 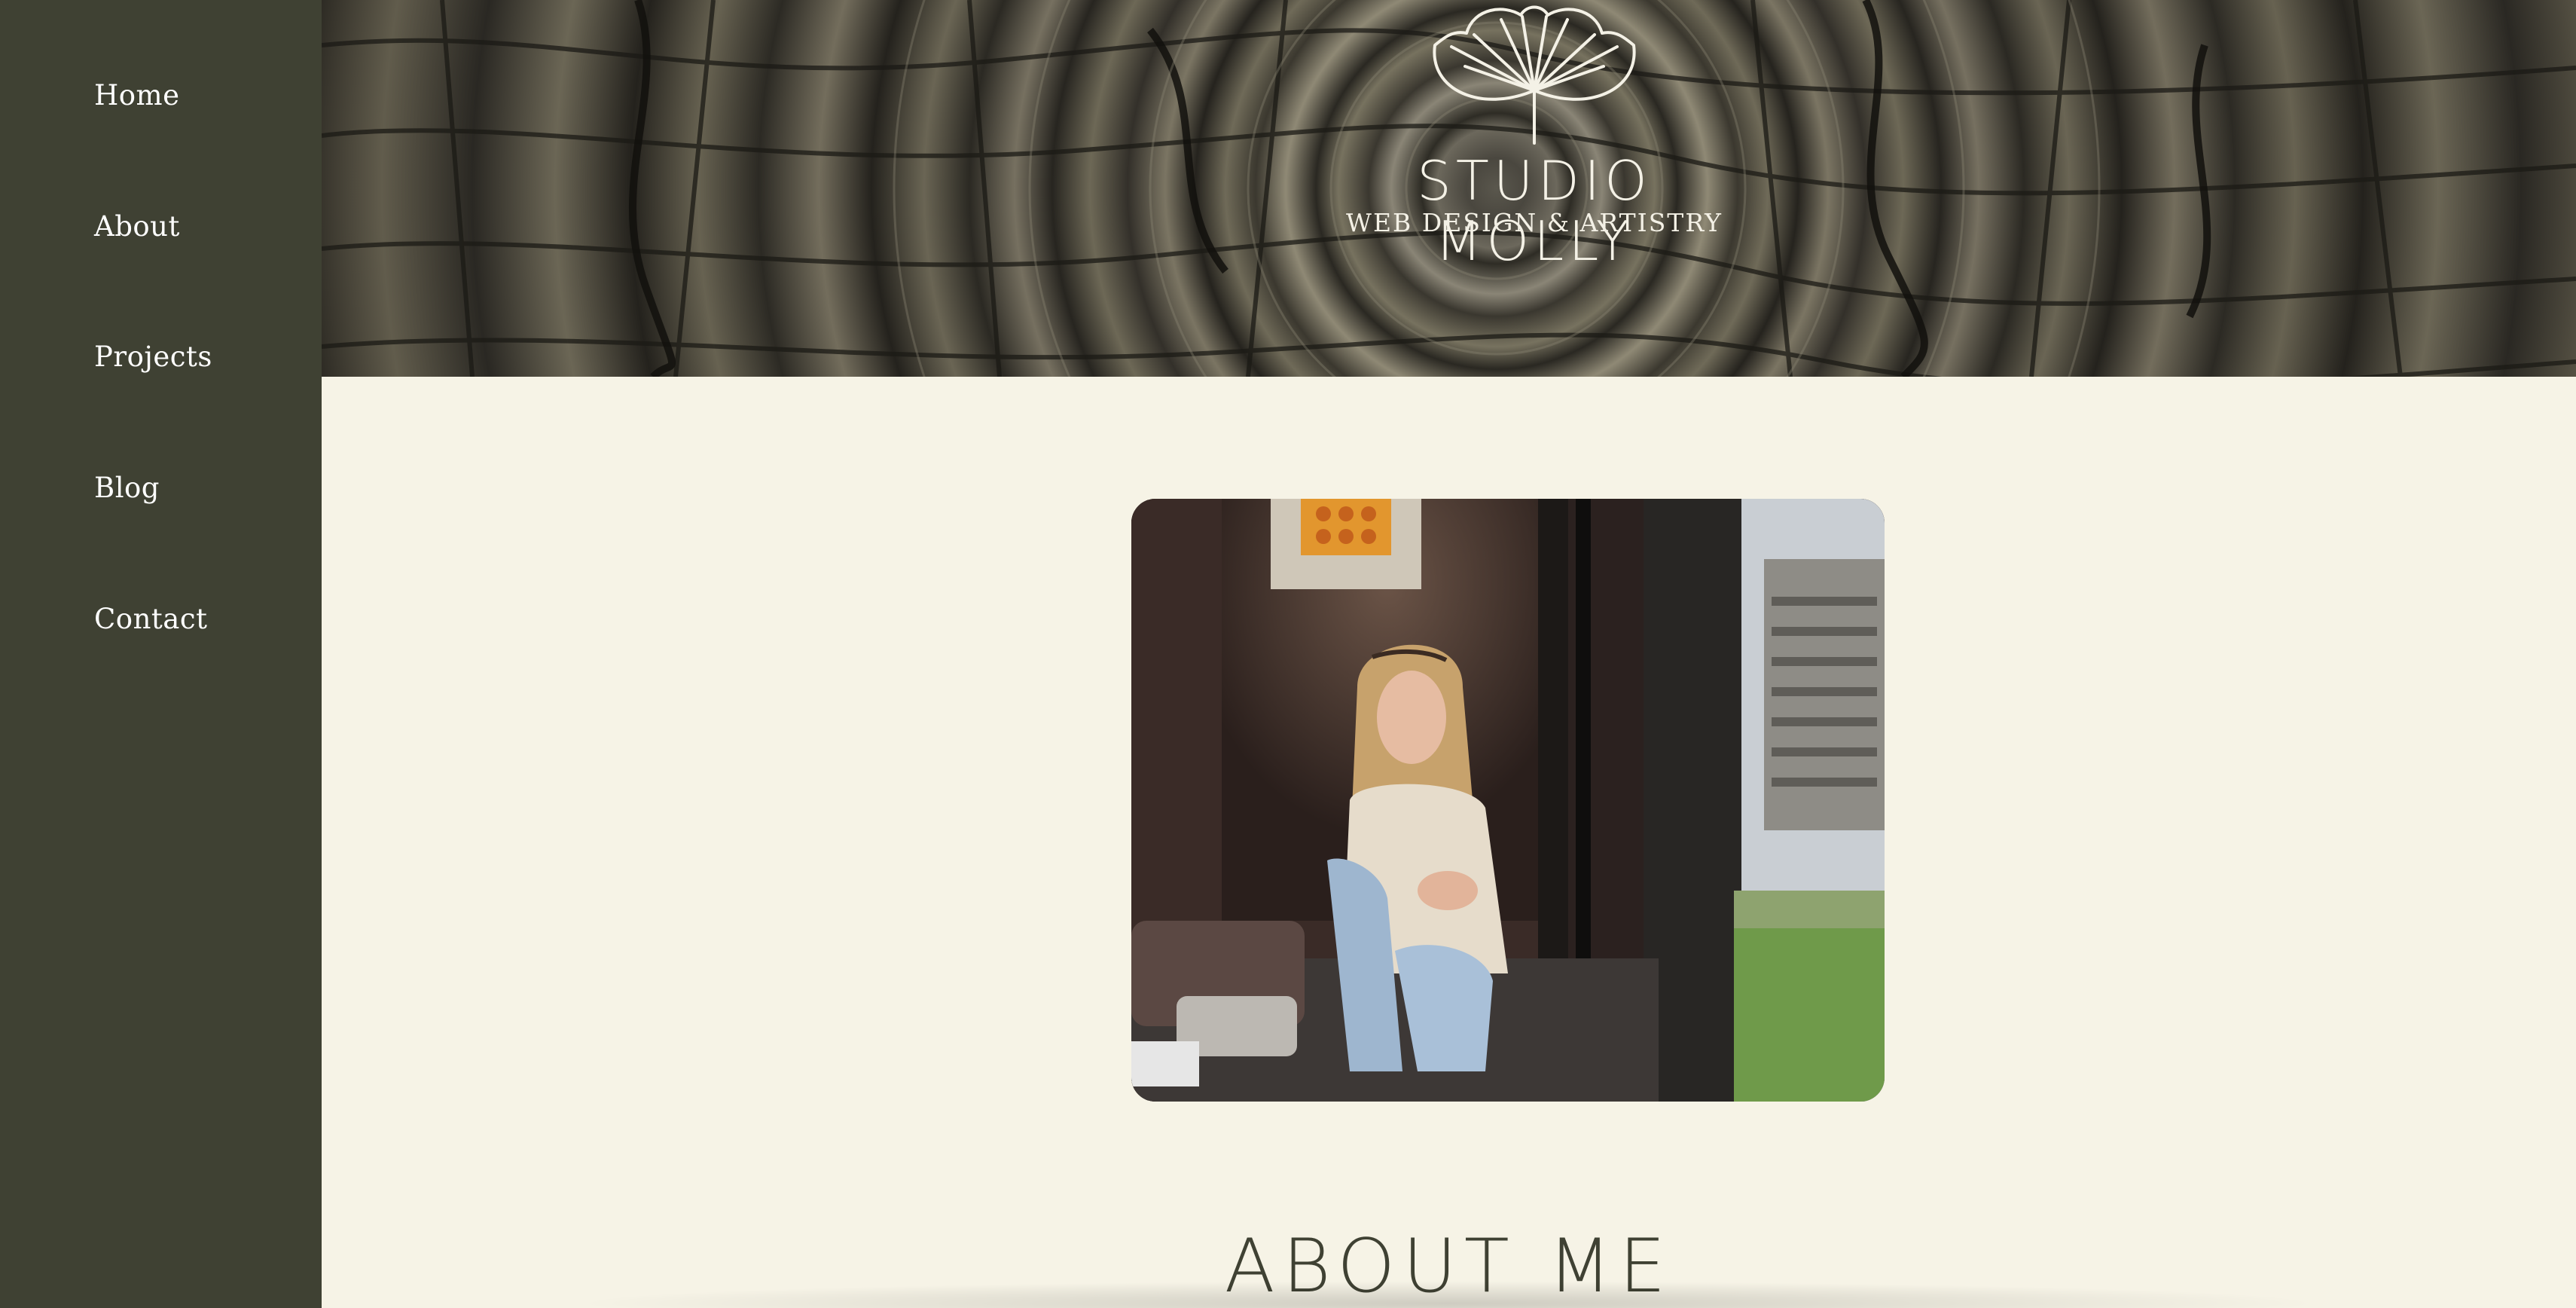 What do you see at coordinates (137, 96) in the screenshot?
I see `sidebar-item-home: Home` at bounding box center [137, 96].